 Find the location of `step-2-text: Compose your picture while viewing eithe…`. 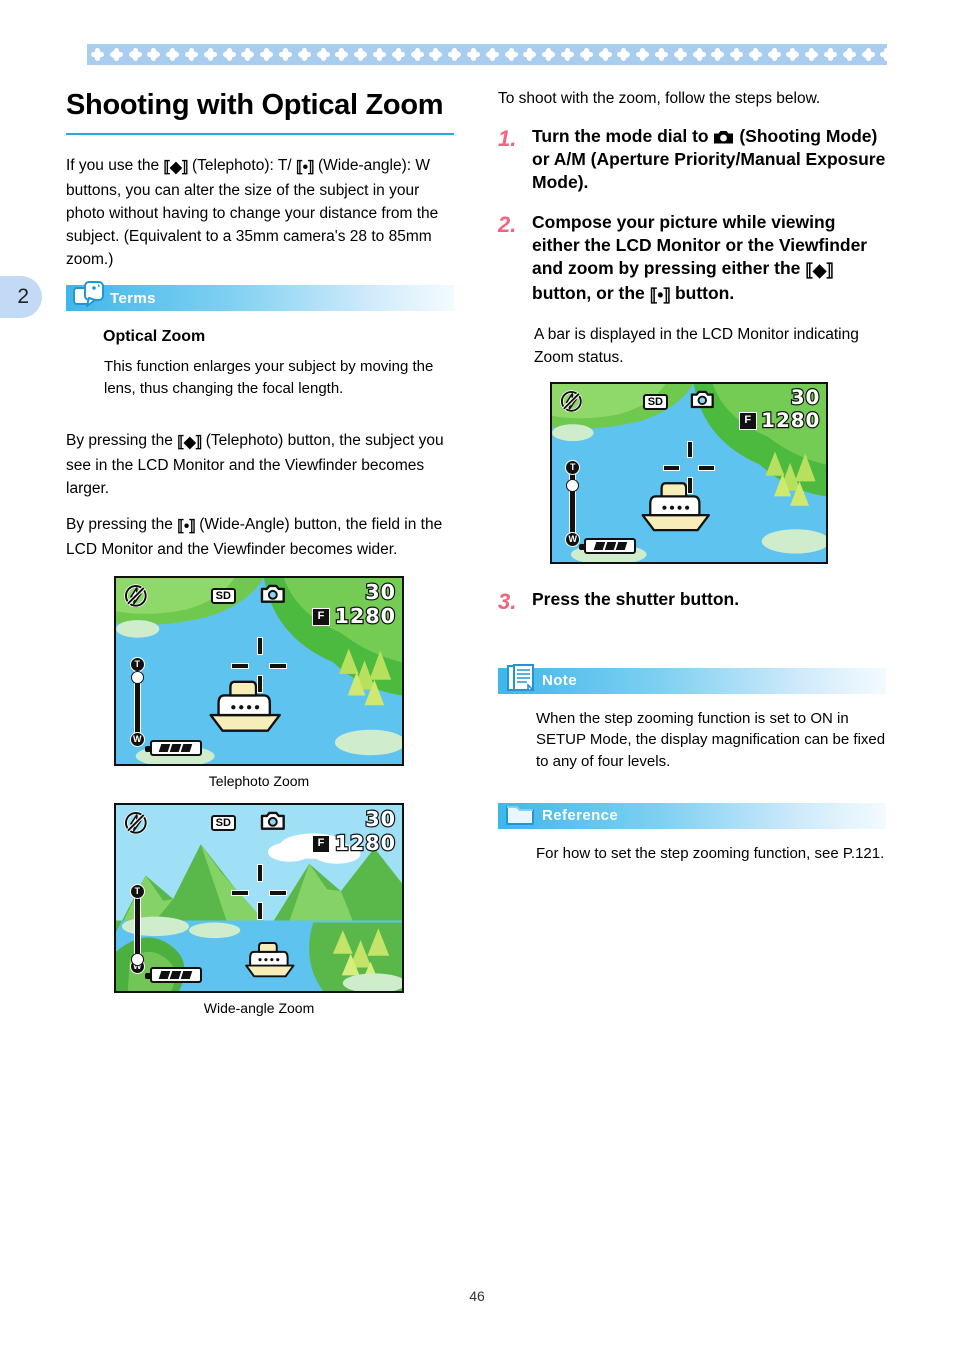

step-2-text: Compose your picture while viewing eithe… is located at coordinates (709, 259).